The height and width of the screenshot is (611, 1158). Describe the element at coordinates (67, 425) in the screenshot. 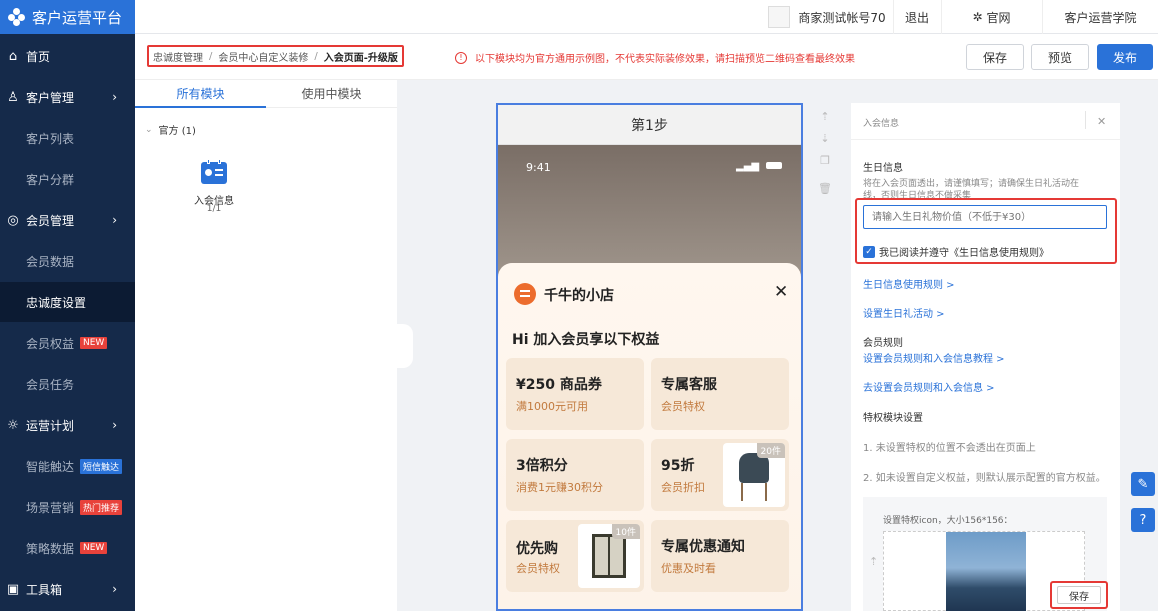

I see `sidebar-item-operation-plan: ☼ 运营计划 ›` at that location.